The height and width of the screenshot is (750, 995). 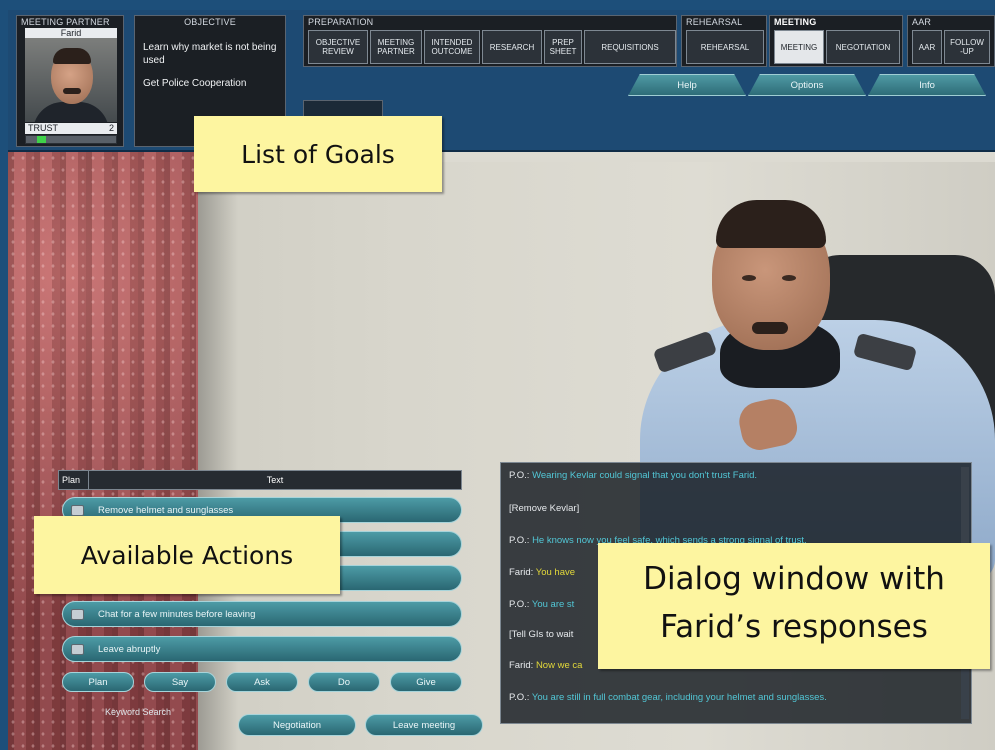 What do you see at coordinates (262, 614) in the screenshot?
I see `action-item: Chat for a few minutes before leaving` at bounding box center [262, 614].